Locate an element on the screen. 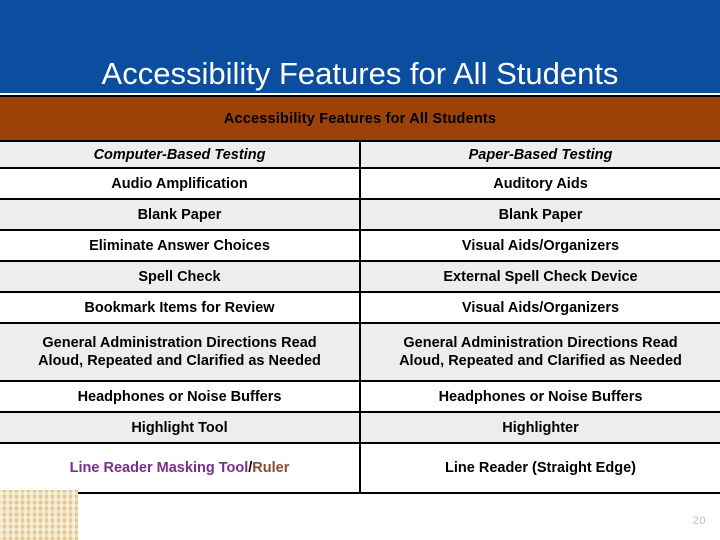 Image resolution: width=720 pixels, height=540 pixels. cell-computer-eliminate-answer-choices: Eliminate Answer Choices is located at coordinates (180, 245).